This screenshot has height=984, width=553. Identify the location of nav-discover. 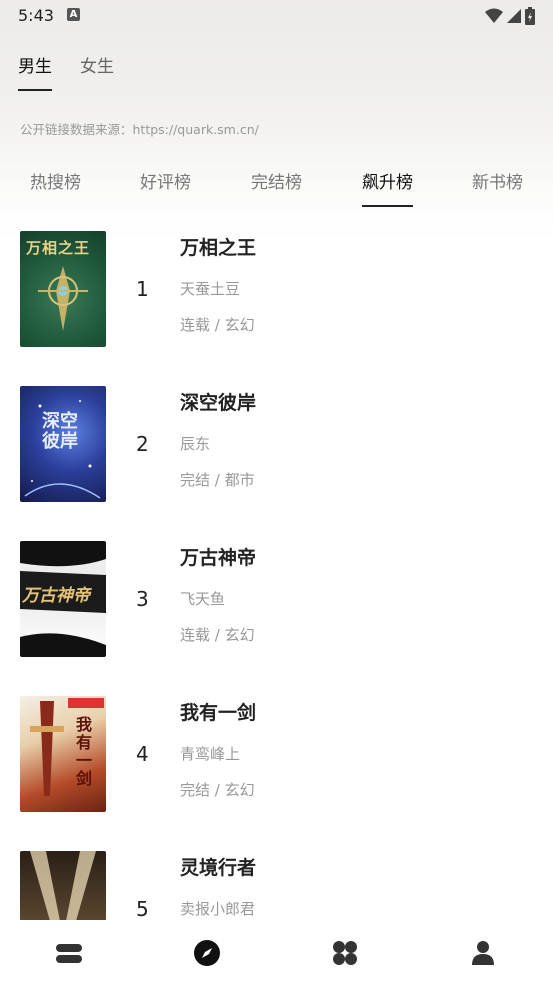
(207, 953).